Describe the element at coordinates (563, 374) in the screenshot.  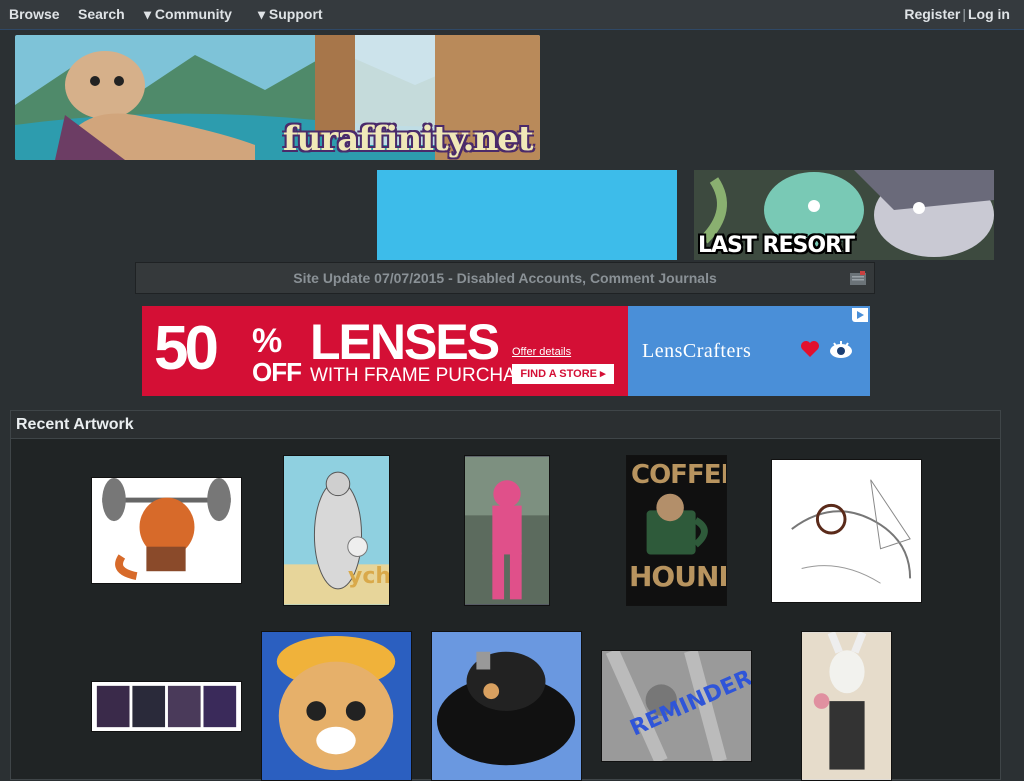
I see `find-a-store-button: FIND A STORE ▸` at that location.